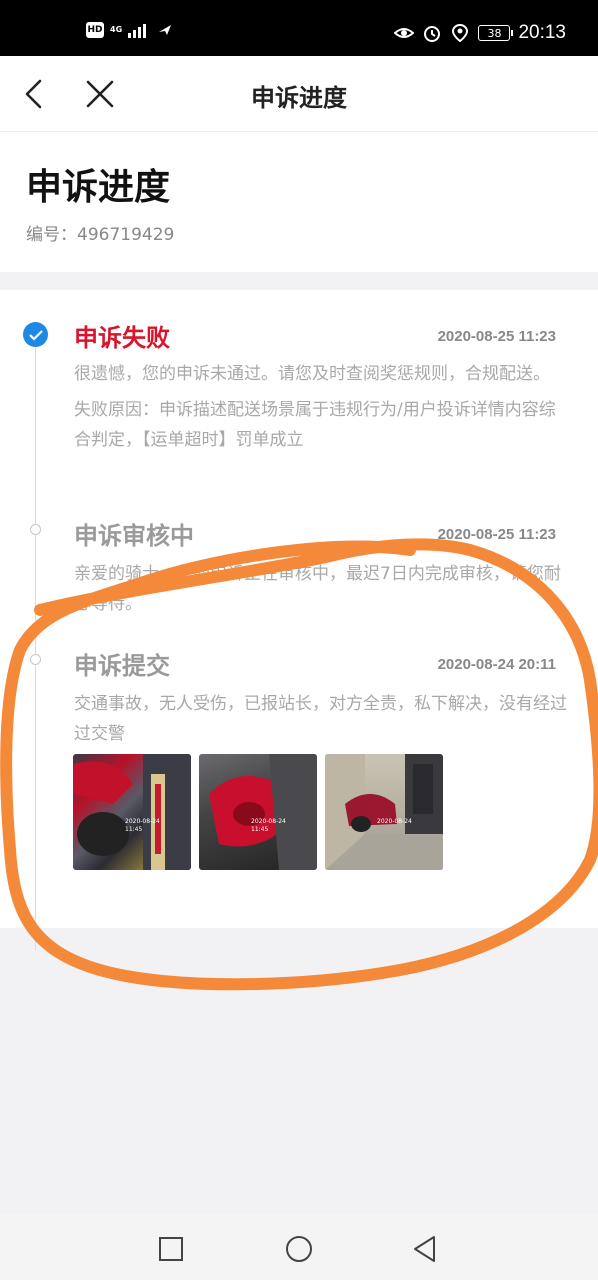 The width and height of the screenshot is (598, 1280). Describe the element at coordinates (116, 29) in the screenshot. I see `network-type-label: 4G` at that location.